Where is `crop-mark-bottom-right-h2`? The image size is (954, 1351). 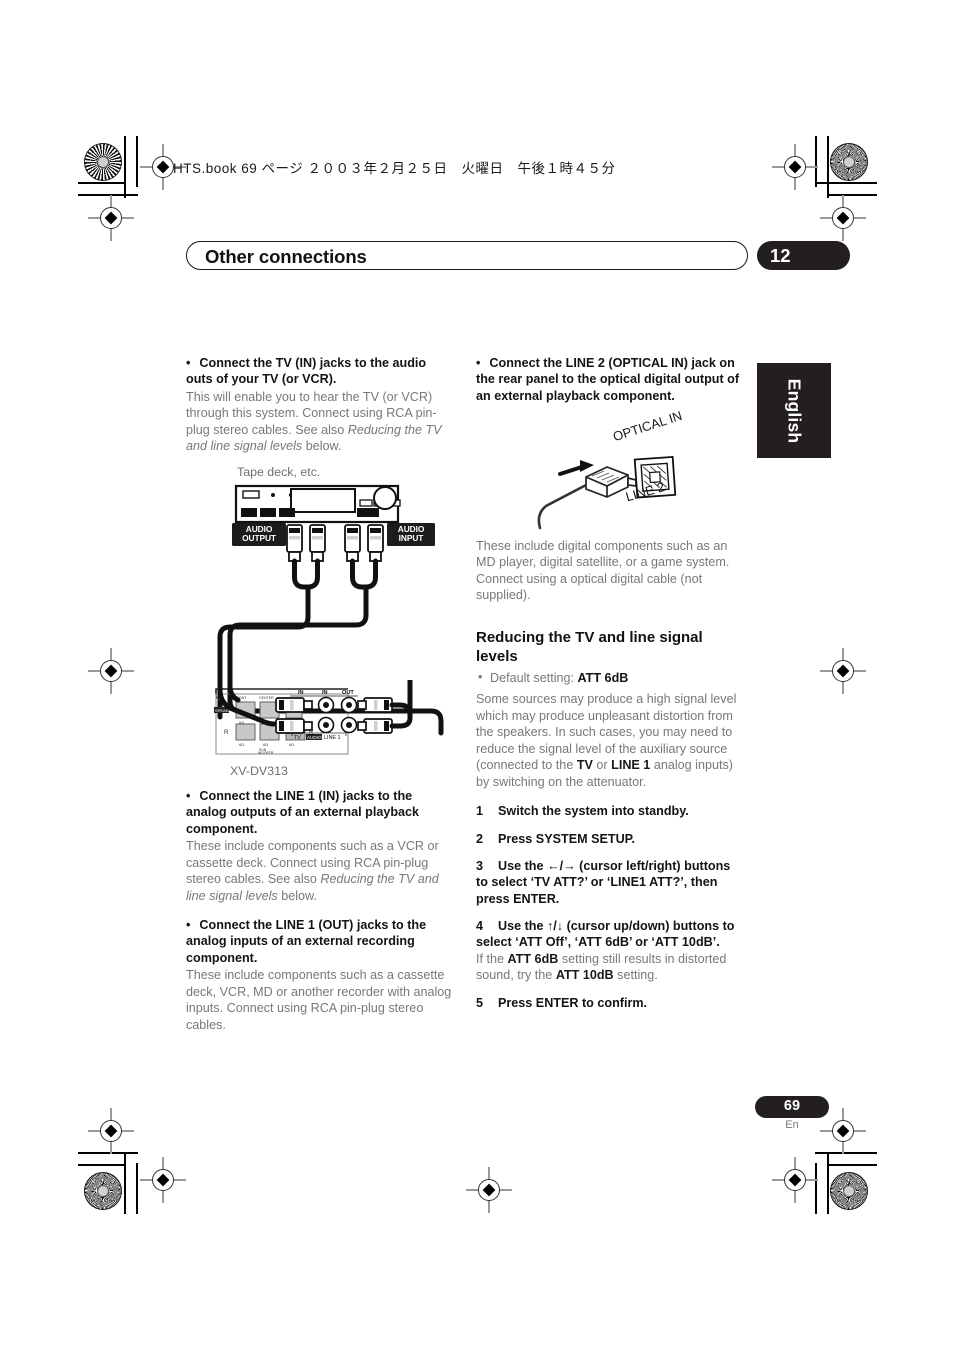
crop-mark-bottom-right-h2 is located at coordinates (852, 1165).